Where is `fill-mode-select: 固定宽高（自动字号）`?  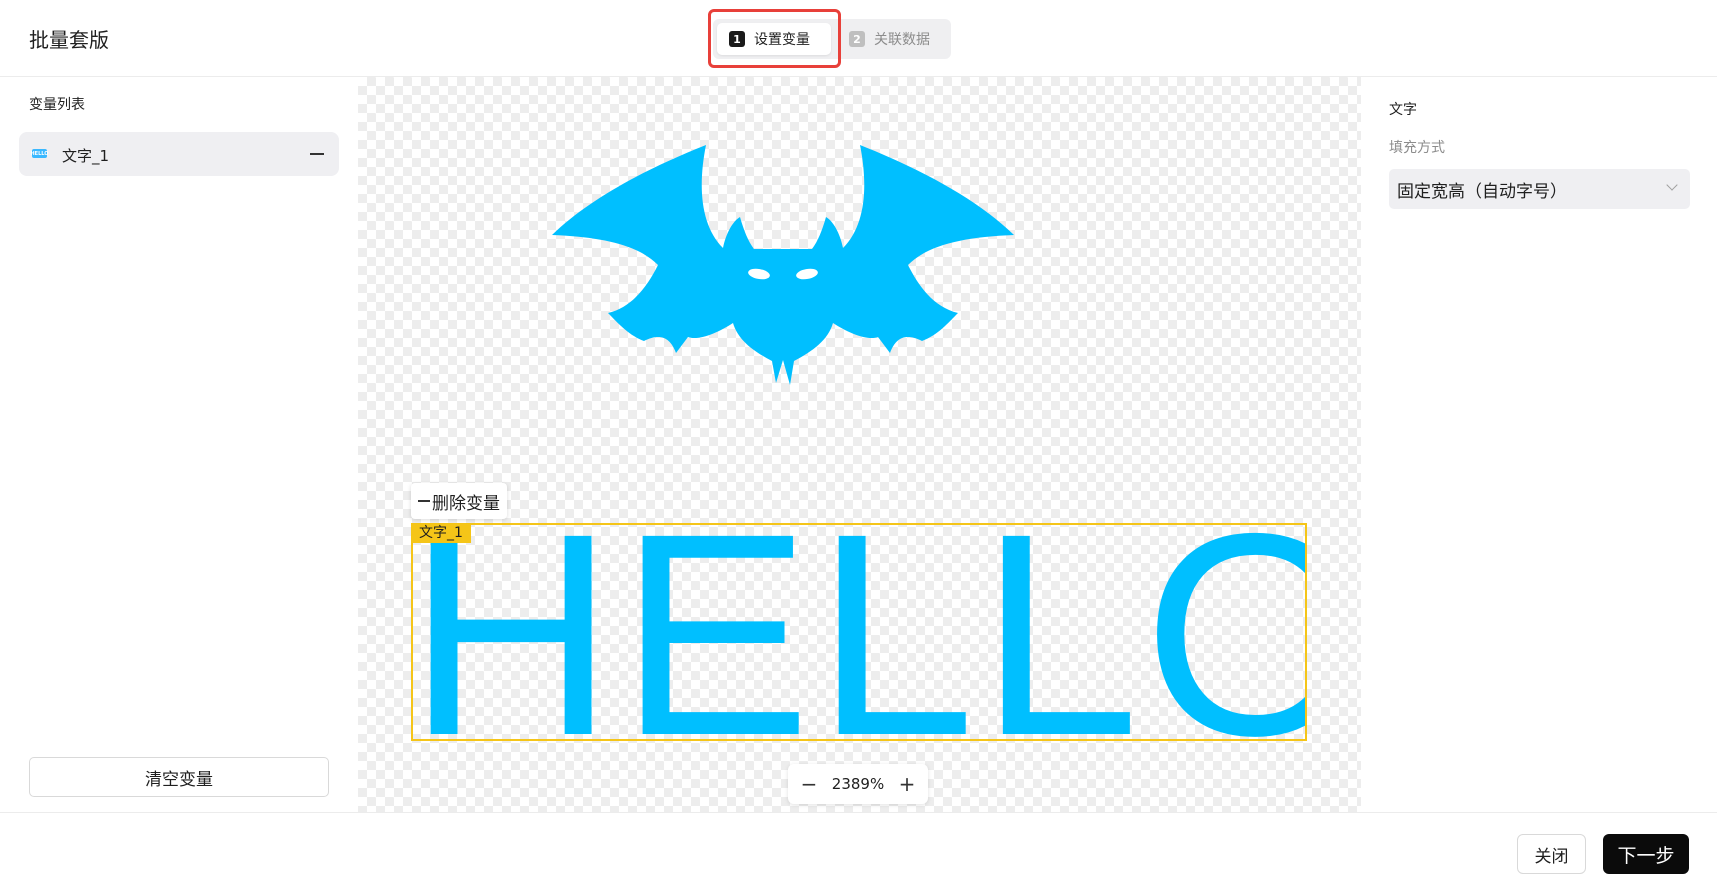
fill-mode-select: 固定宽高（自动字号） is located at coordinates (1539, 189).